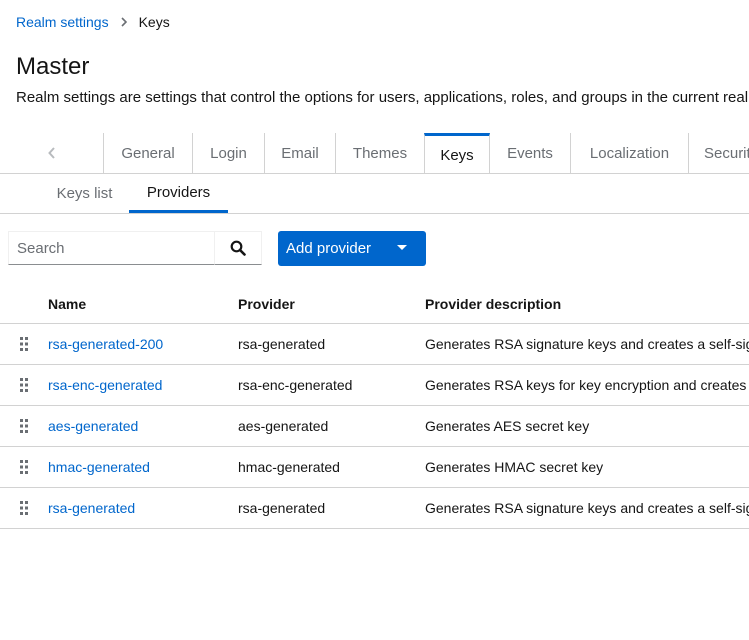 The height and width of the screenshot is (640, 749). I want to click on tab-scroll-left-button, so click(52, 153).